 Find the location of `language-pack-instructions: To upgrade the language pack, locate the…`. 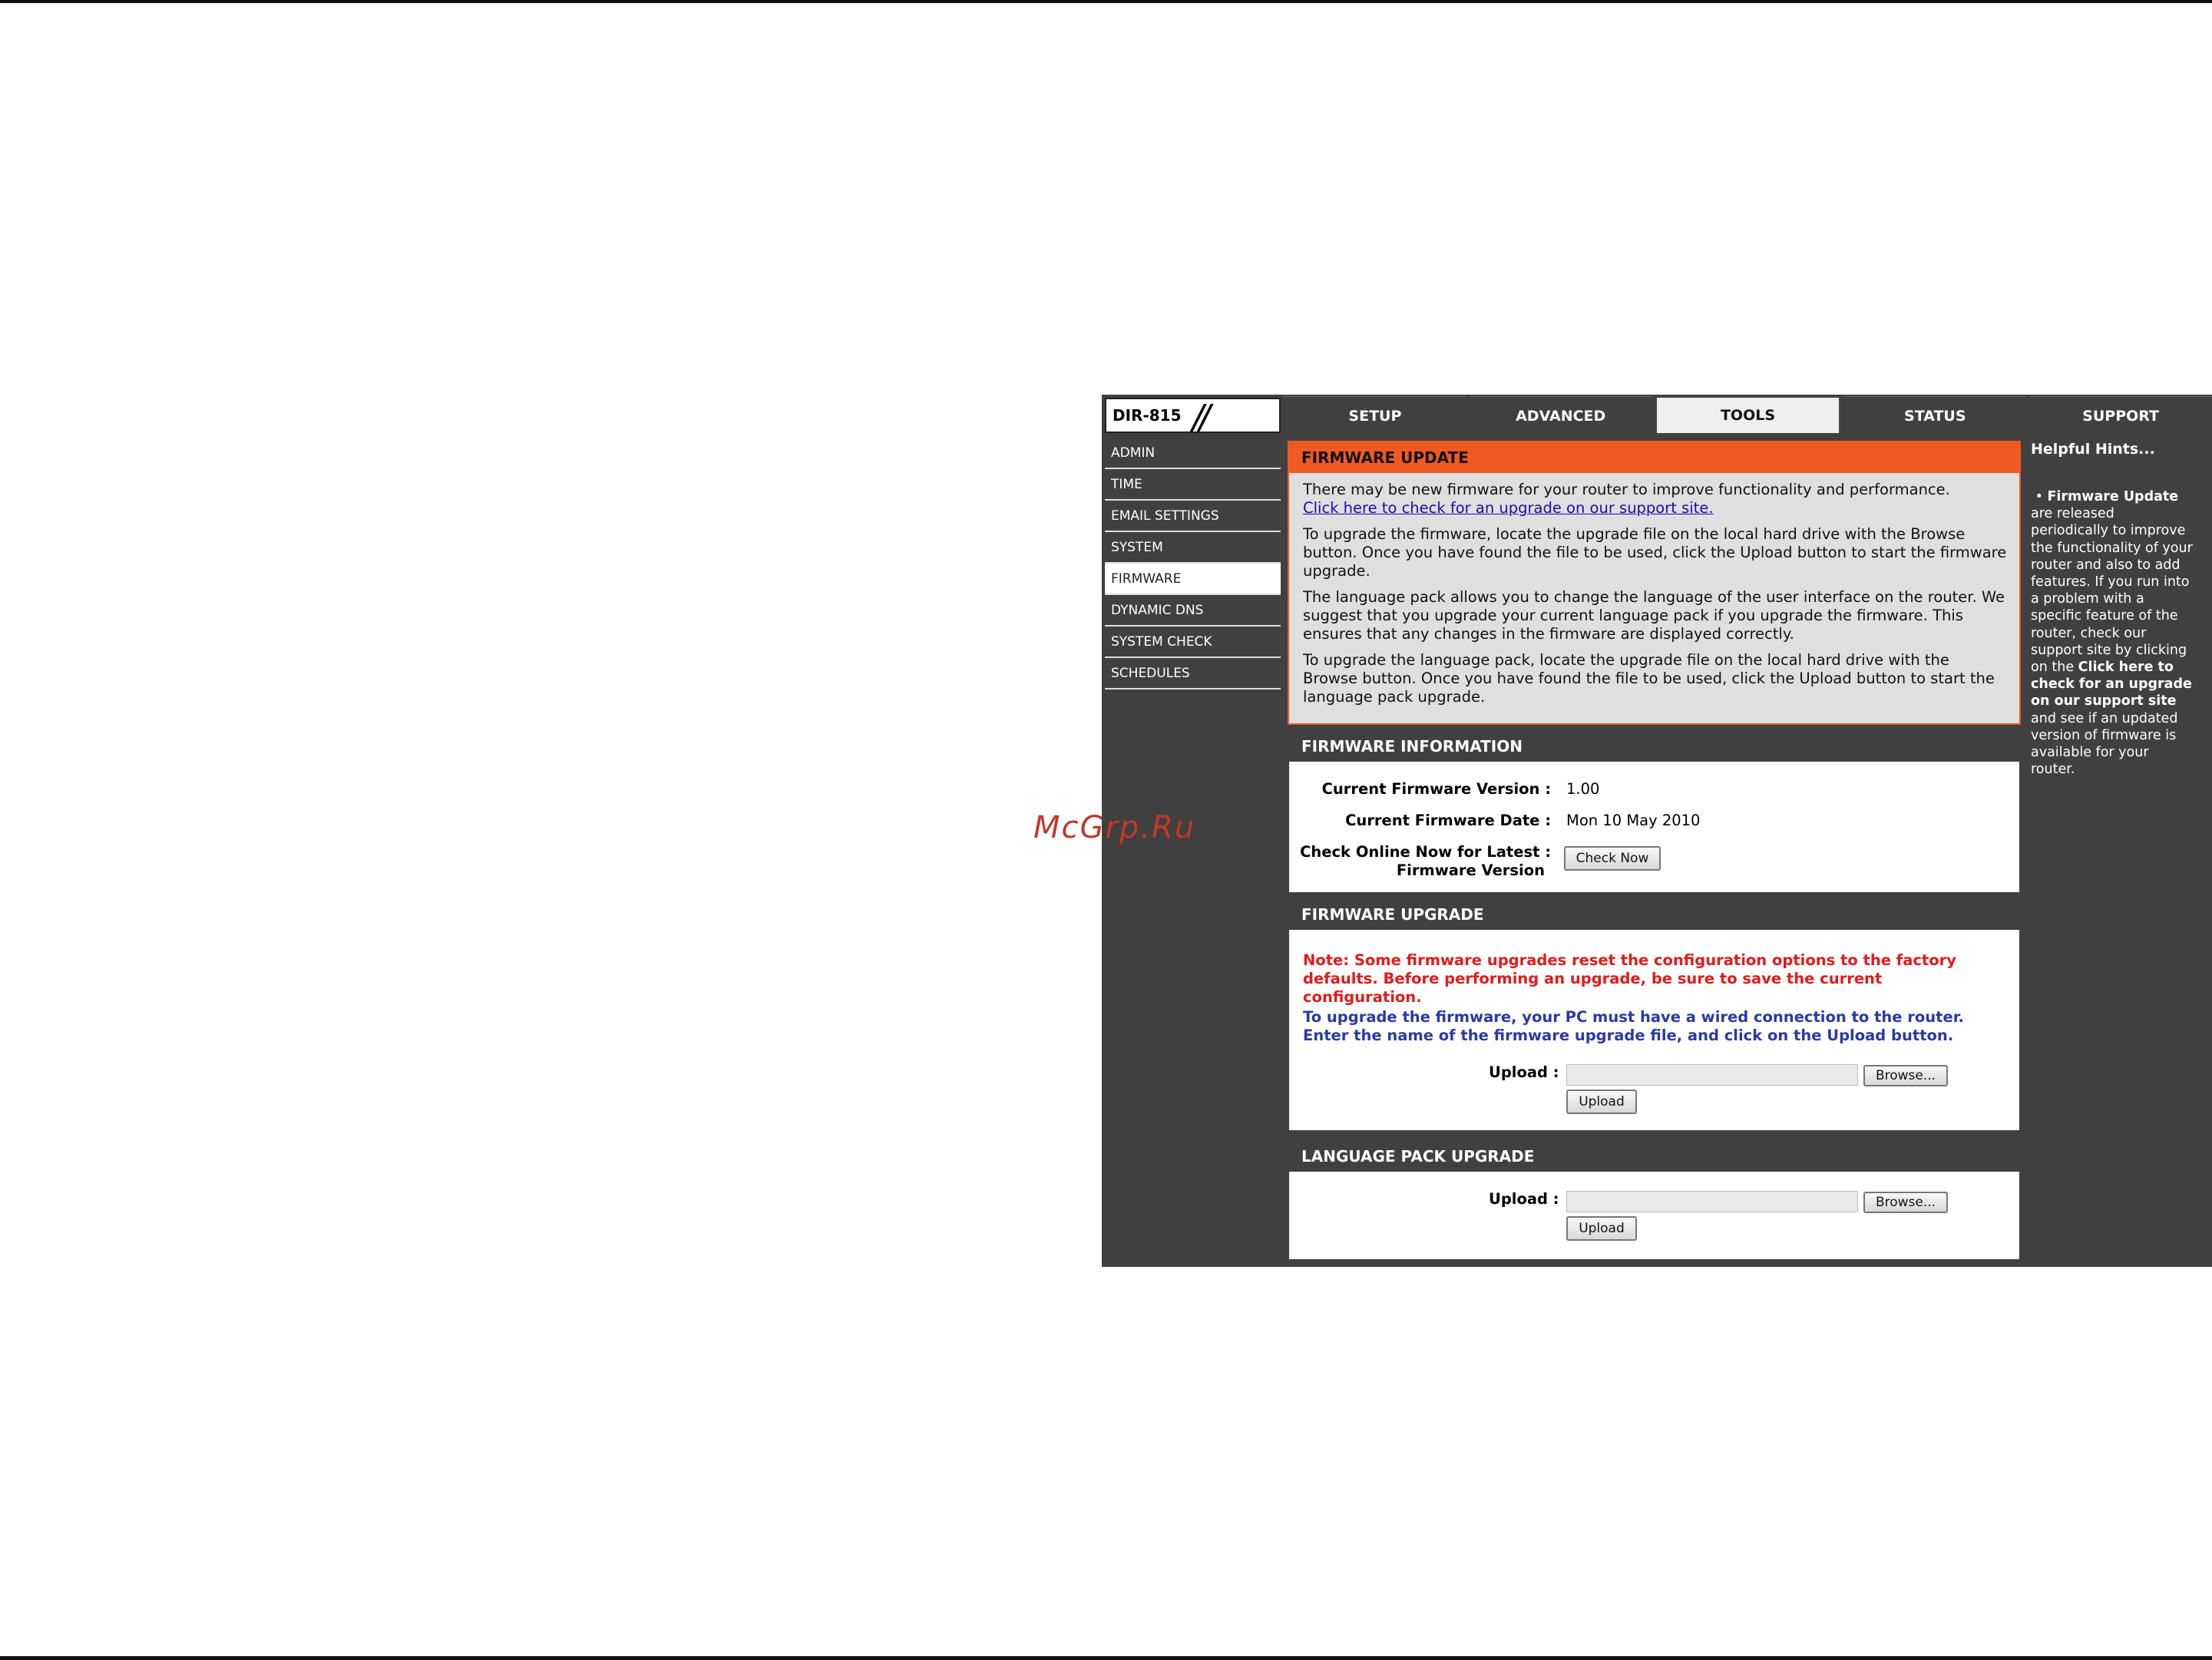

language-pack-instructions: To upgrade the language pack, locate the… is located at coordinates (1649, 678).